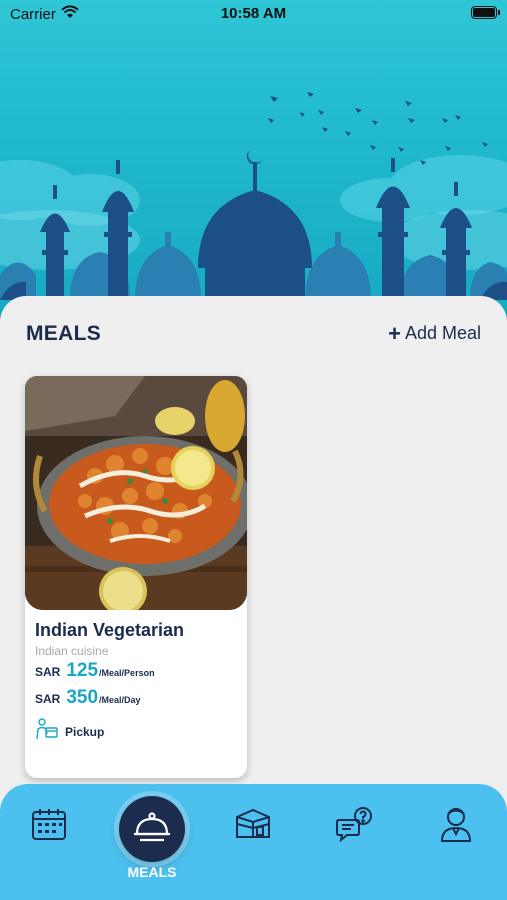 The image size is (507, 900). I want to click on battery-icon, so click(485, 12).